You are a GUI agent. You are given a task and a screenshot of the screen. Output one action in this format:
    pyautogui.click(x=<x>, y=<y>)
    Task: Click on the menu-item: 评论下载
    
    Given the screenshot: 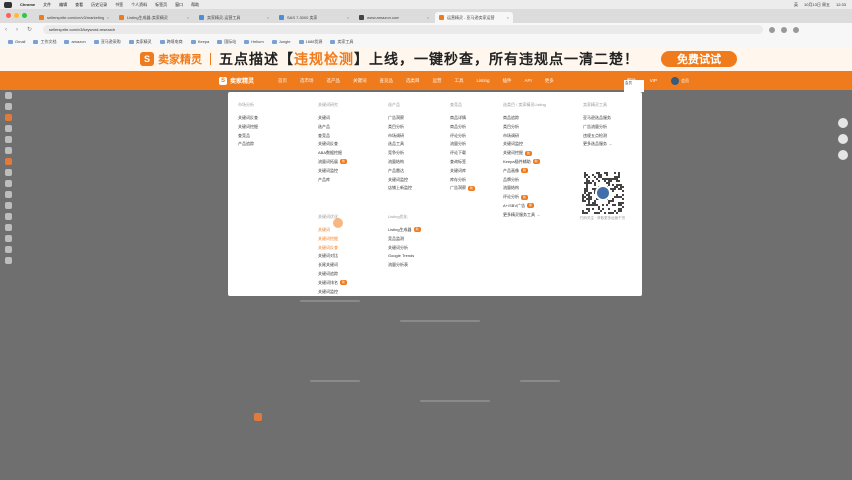 What is the action you would take?
    pyautogui.click(x=462, y=153)
    